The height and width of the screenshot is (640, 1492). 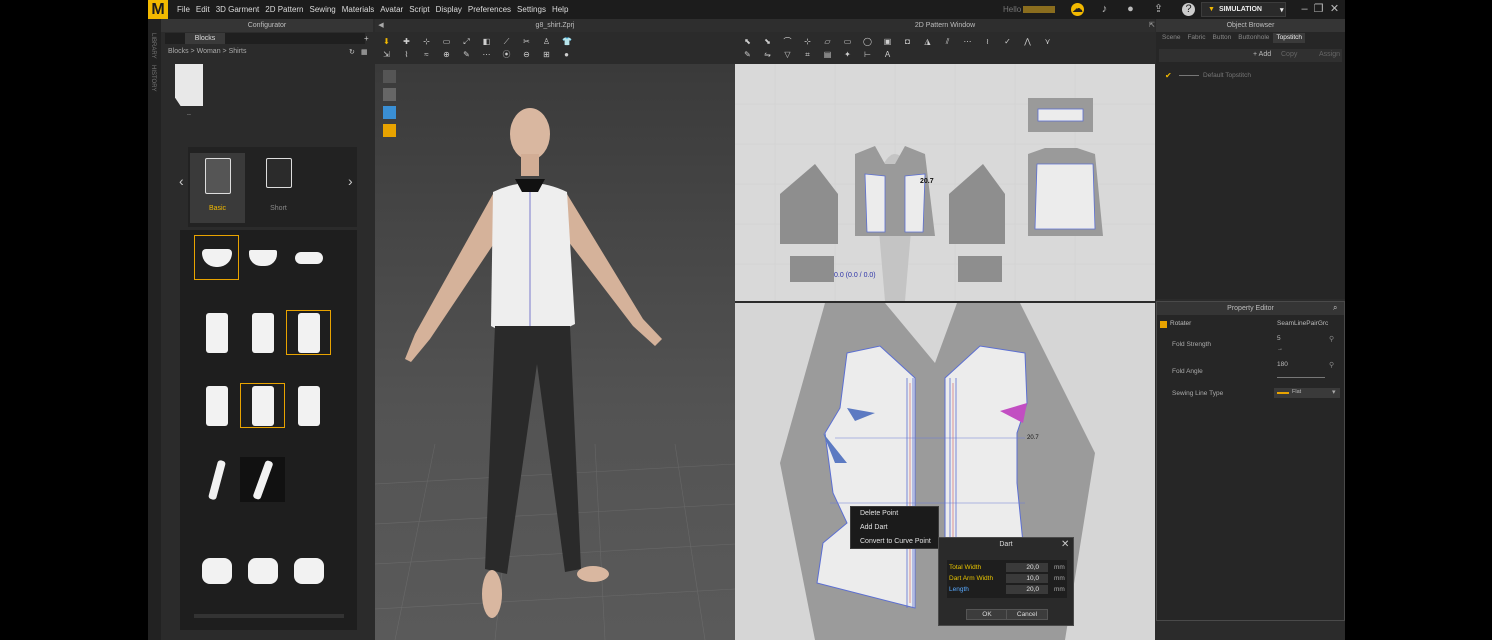 What do you see at coordinates (847, 54) in the screenshot?
I see `graphic-icon: ✦` at bounding box center [847, 54].